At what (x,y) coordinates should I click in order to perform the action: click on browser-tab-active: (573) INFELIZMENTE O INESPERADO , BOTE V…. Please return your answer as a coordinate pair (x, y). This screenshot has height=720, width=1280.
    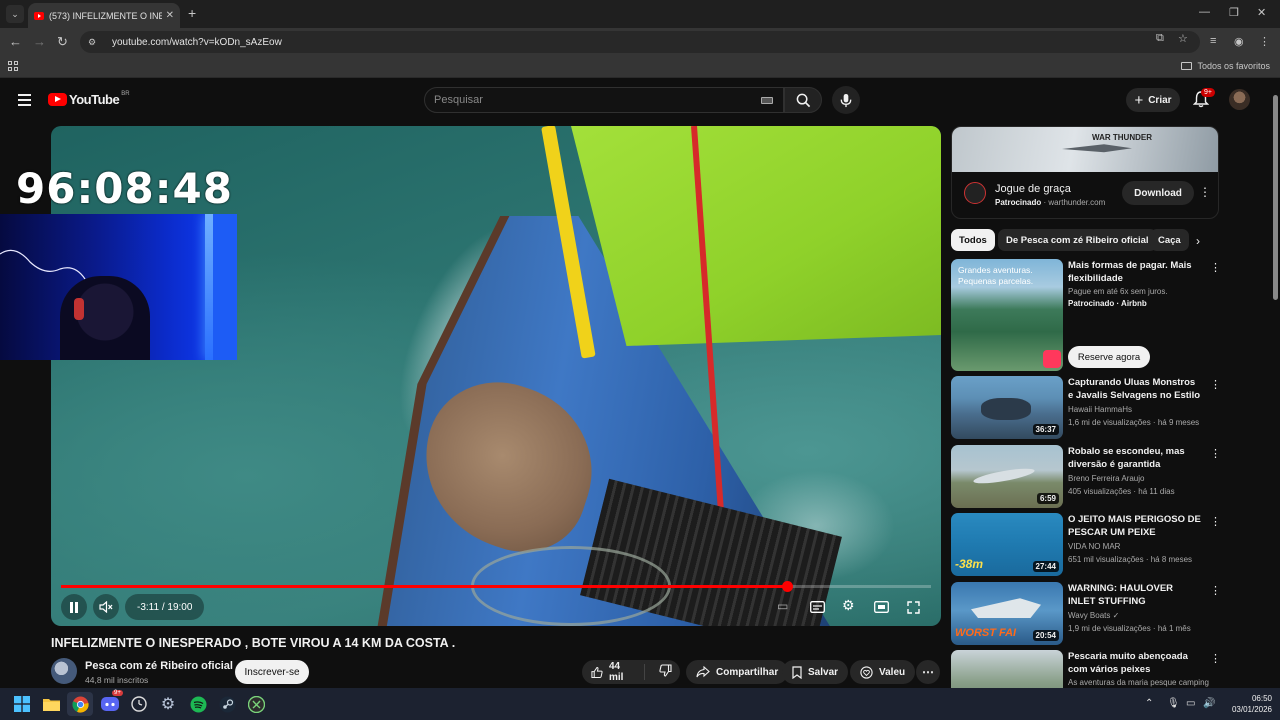
    Looking at the image, I should click on (104, 15).